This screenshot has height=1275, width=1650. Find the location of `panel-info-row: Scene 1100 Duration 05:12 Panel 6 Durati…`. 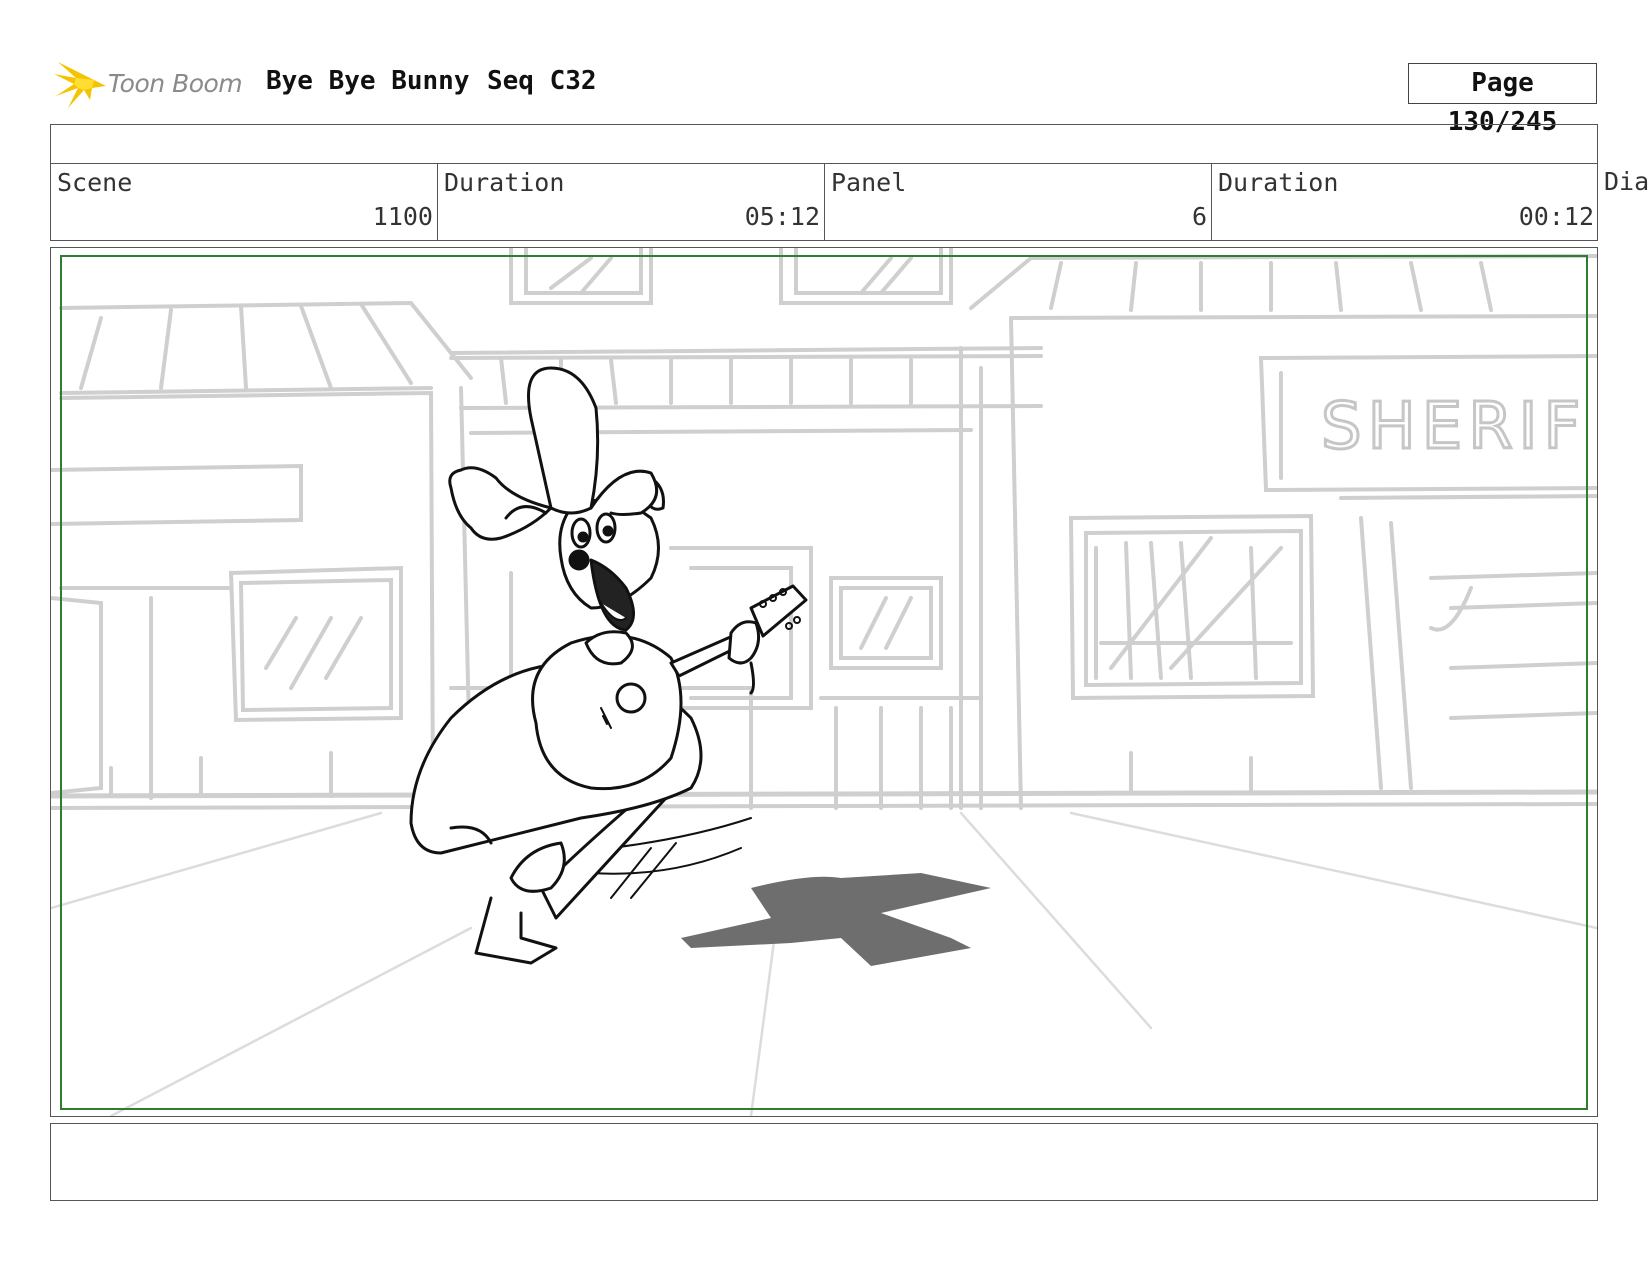

panel-info-row: Scene 1100 Duration 05:12 Panel 6 Durati… is located at coordinates (824, 202).